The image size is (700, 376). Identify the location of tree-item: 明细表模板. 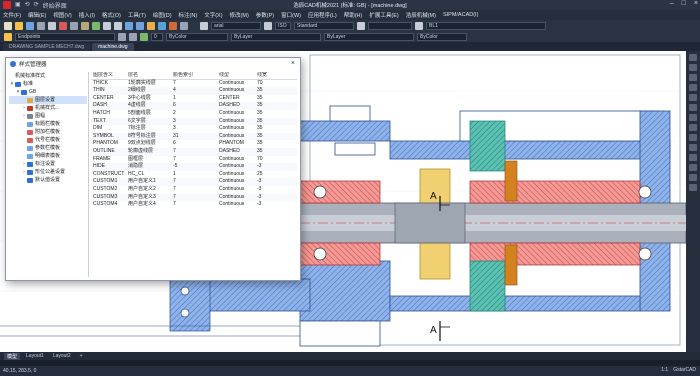
(48, 156).